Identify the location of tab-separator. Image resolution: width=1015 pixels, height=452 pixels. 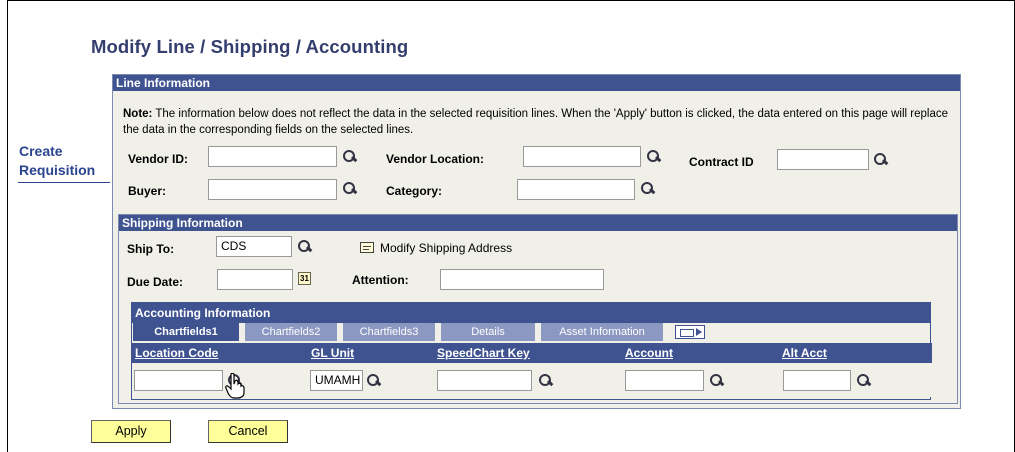
(666, 332).